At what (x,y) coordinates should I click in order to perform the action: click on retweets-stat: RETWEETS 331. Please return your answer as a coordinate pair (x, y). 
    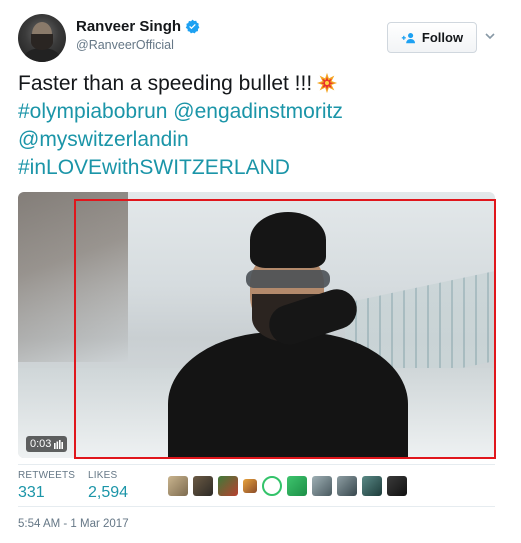
    Looking at the image, I should click on (46, 486).